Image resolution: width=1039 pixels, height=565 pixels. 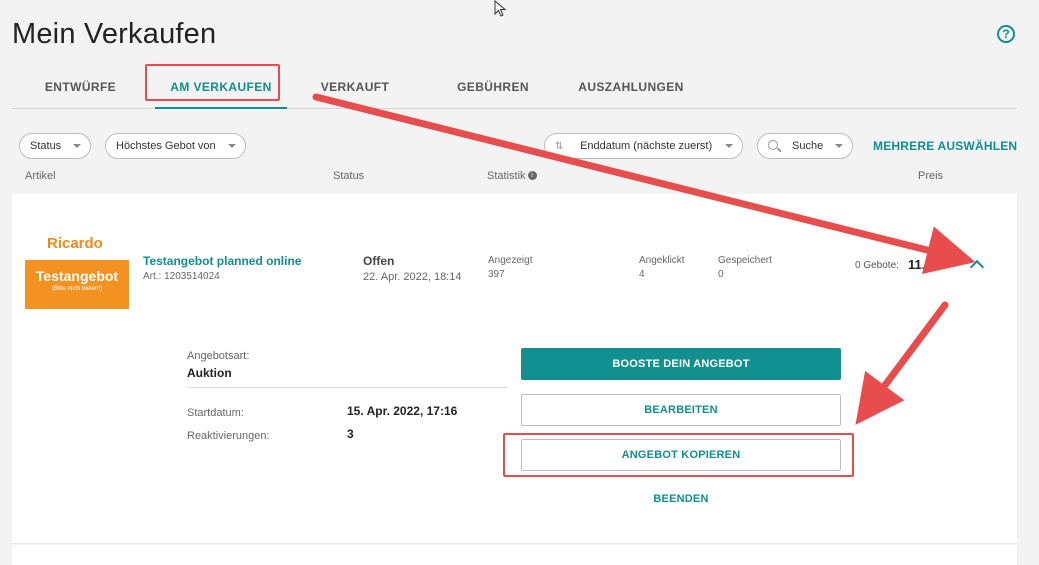 What do you see at coordinates (642, 274) in the screenshot?
I see `stat-value-clicked: 4` at bounding box center [642, 274].